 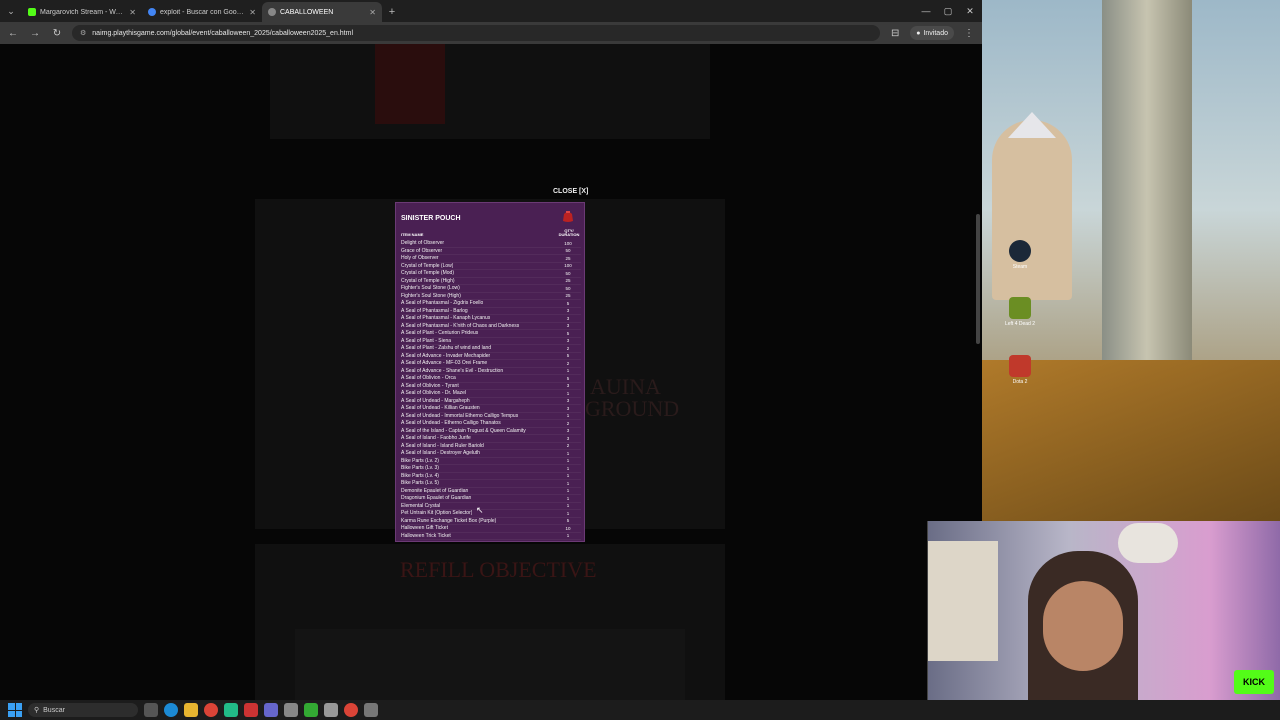 What do you see at coordinates (491, 304) in the screenshot?
I see `item-row: A Seal of Phantasmal - Zigdris Foello 5` at bounding box center [491, 304].